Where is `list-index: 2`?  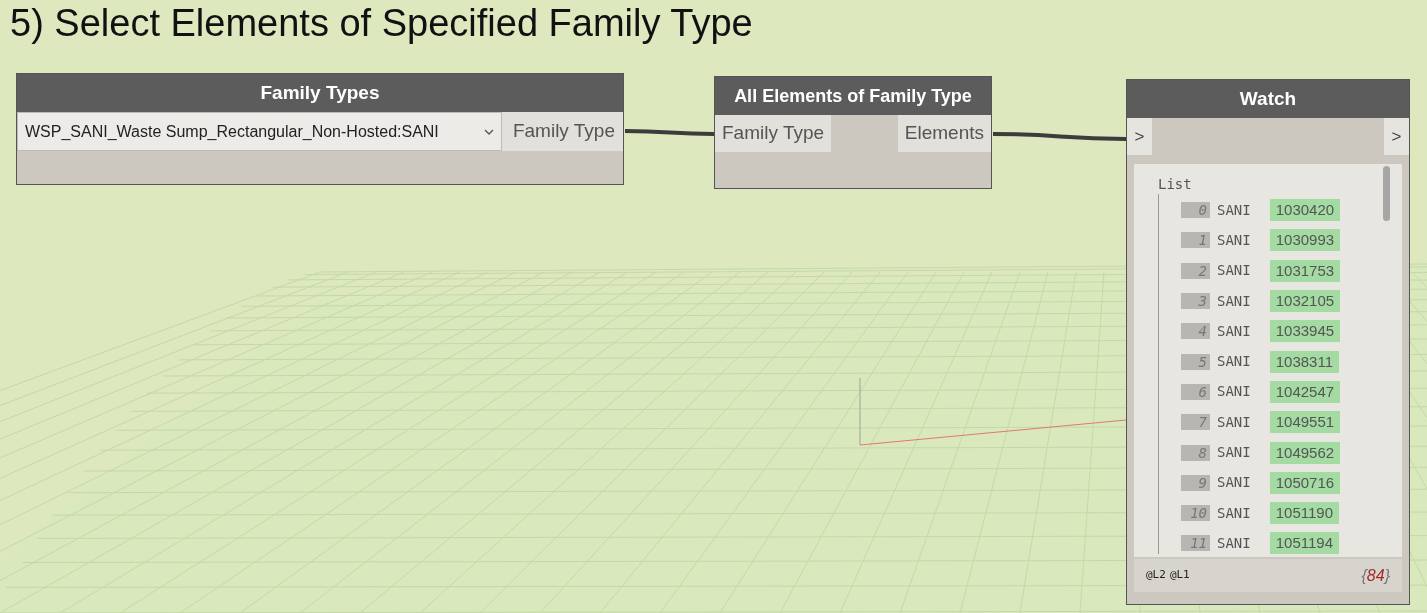
list-index: 2 is located at coordinates (1195, 270).